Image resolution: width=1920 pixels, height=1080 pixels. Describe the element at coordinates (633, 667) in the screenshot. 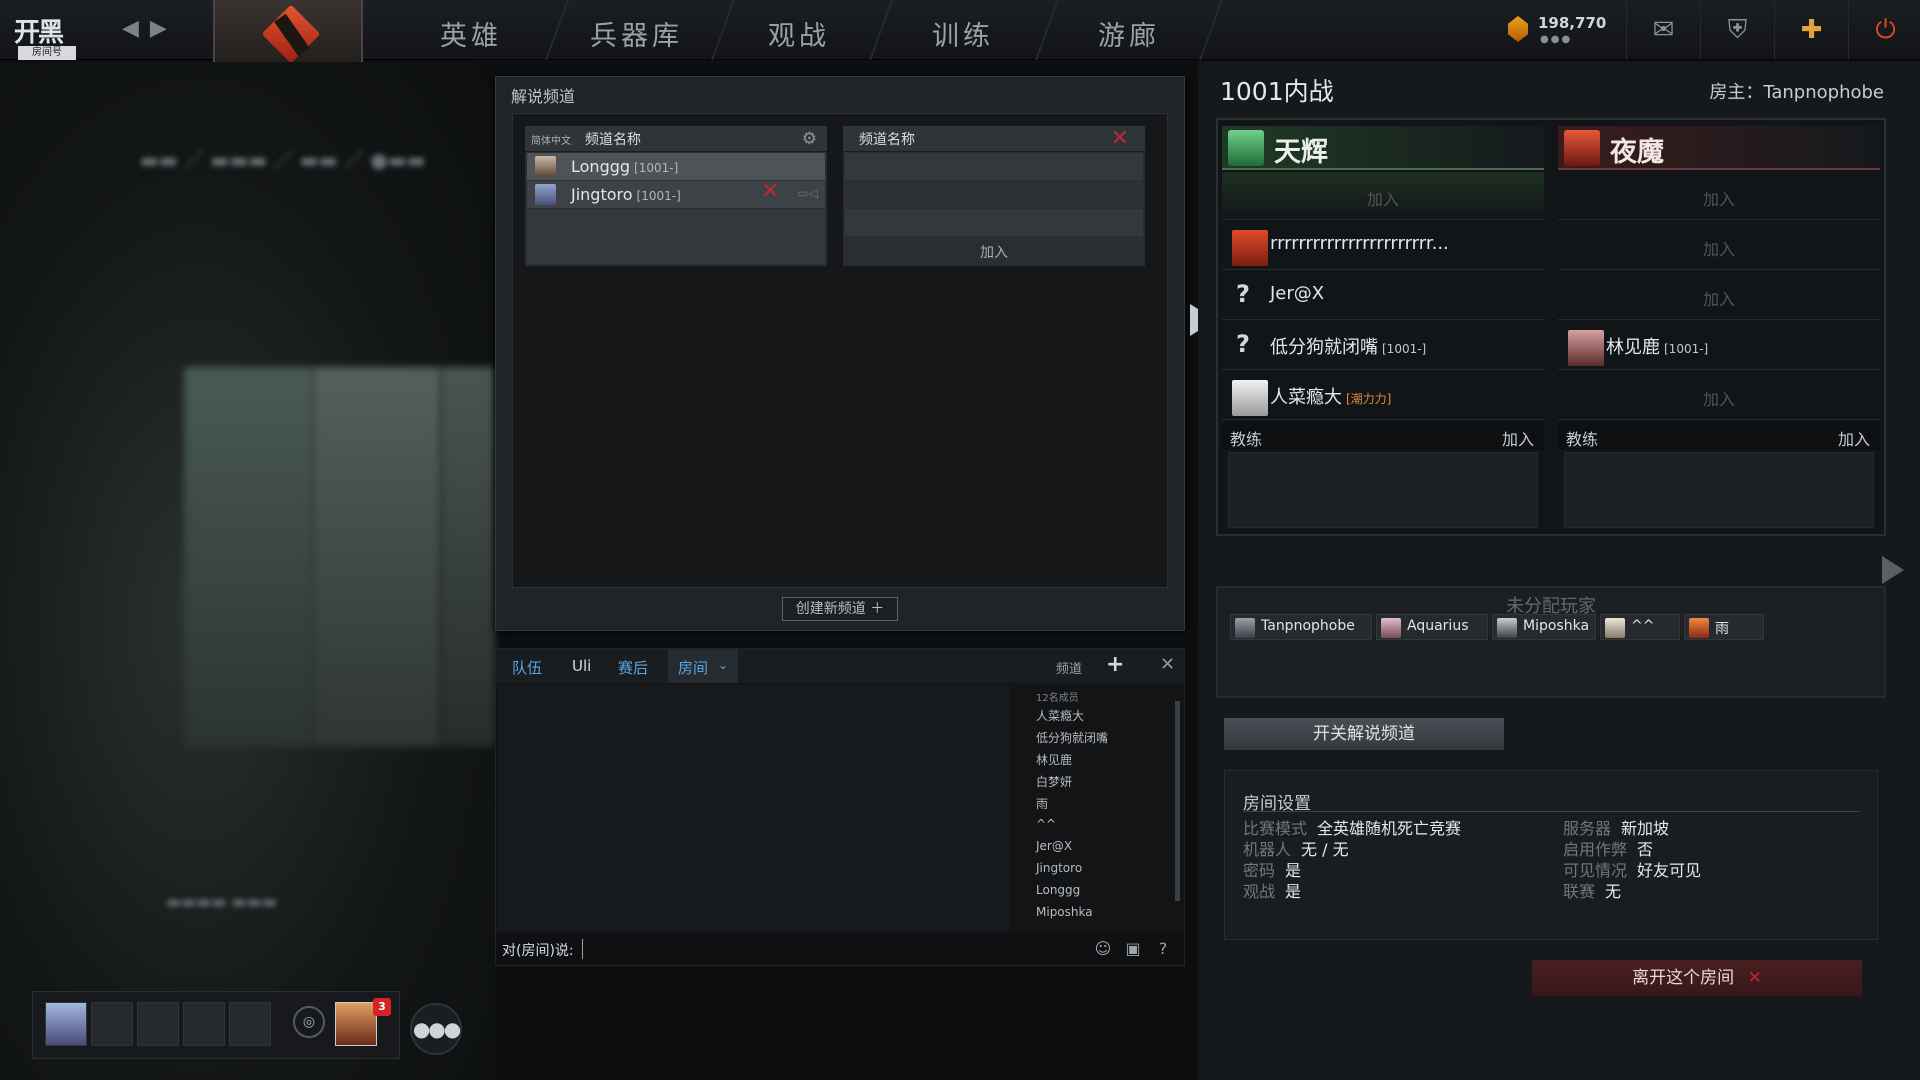

I see `tab-post-game: 赛后` at that location.